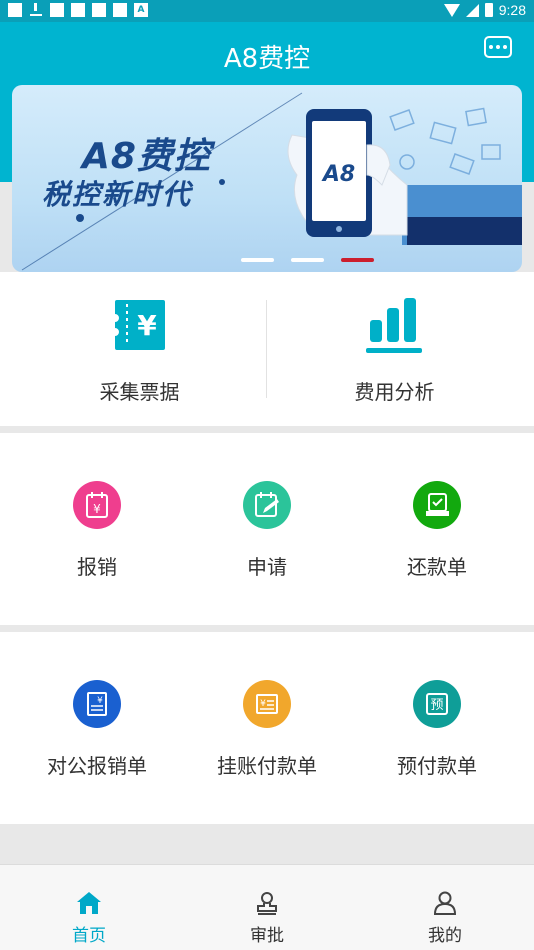  I want to click on page-title: A8费控, so click(267, 59).